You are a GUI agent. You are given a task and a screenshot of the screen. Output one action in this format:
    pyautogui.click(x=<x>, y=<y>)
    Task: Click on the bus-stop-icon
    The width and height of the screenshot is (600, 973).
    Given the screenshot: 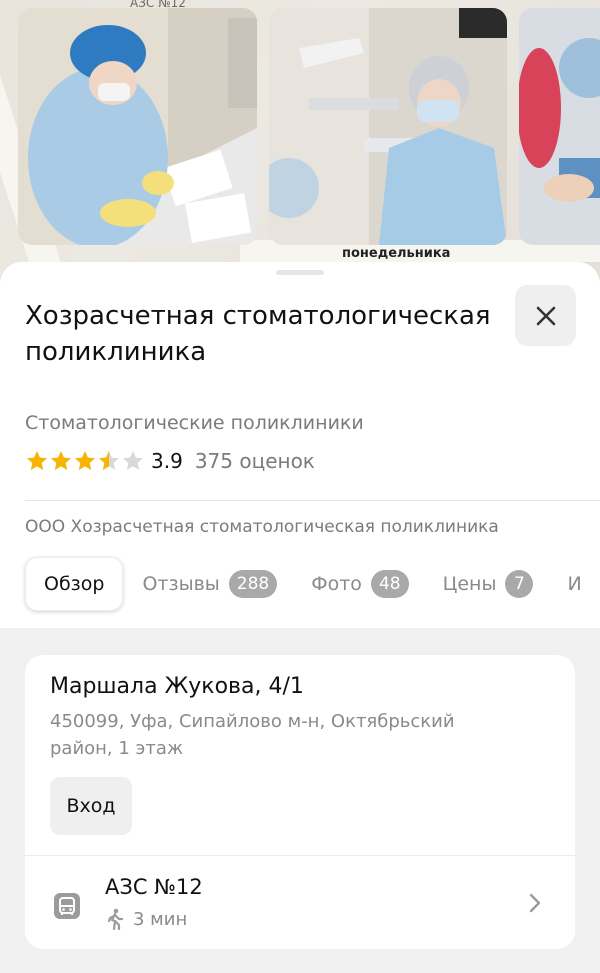 What is the action you would take?
    pyautogui.click(x=67, y=906)
    